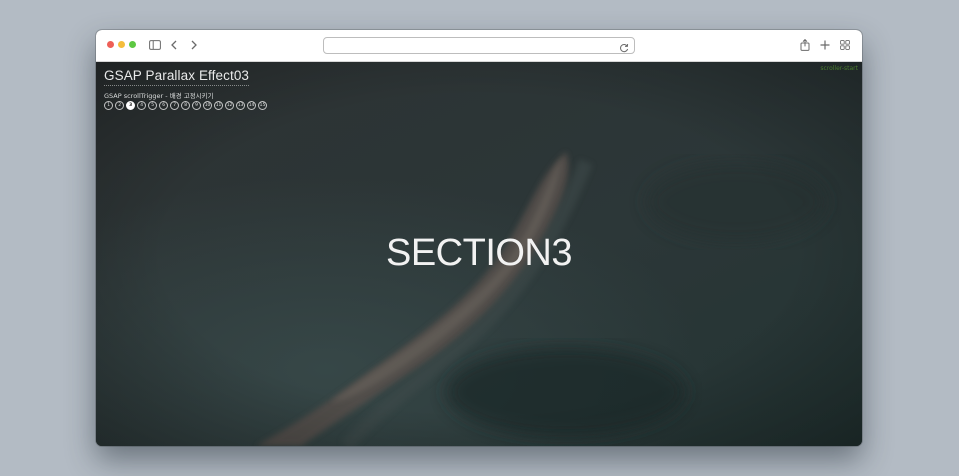 This screenshot has width=959, height=476. I want to click on page-title: GSAP Parallax Effect03, so click(177, 77).